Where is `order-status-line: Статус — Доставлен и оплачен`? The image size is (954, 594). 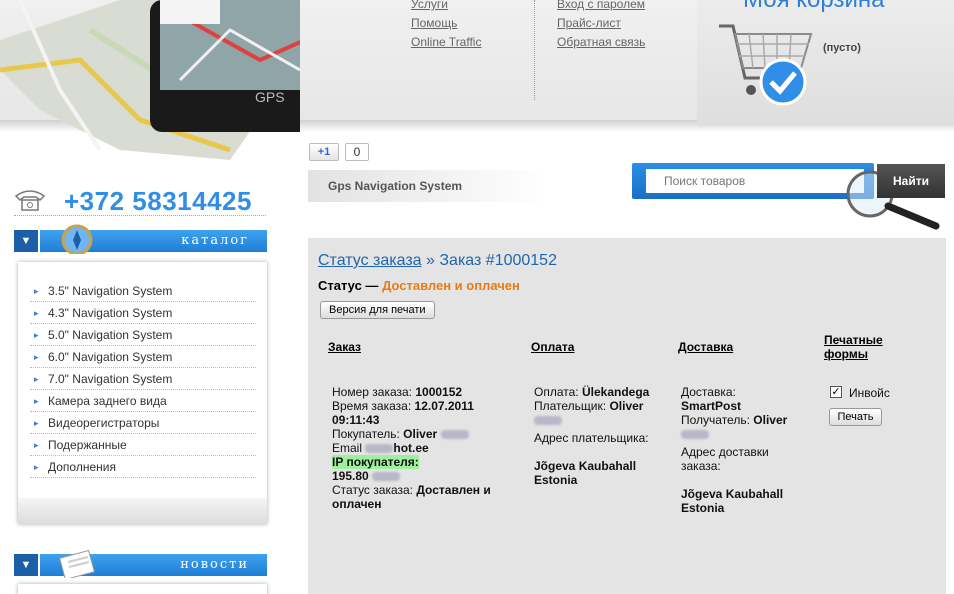 order-status-line: Статус — Доставлен и оплачен is located at coordinates (419, 285).